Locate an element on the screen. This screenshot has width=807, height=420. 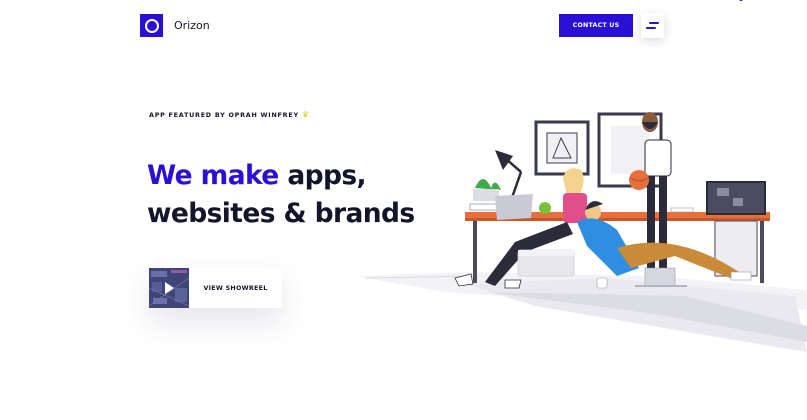
play-icon is located at coordinates (169, 288).